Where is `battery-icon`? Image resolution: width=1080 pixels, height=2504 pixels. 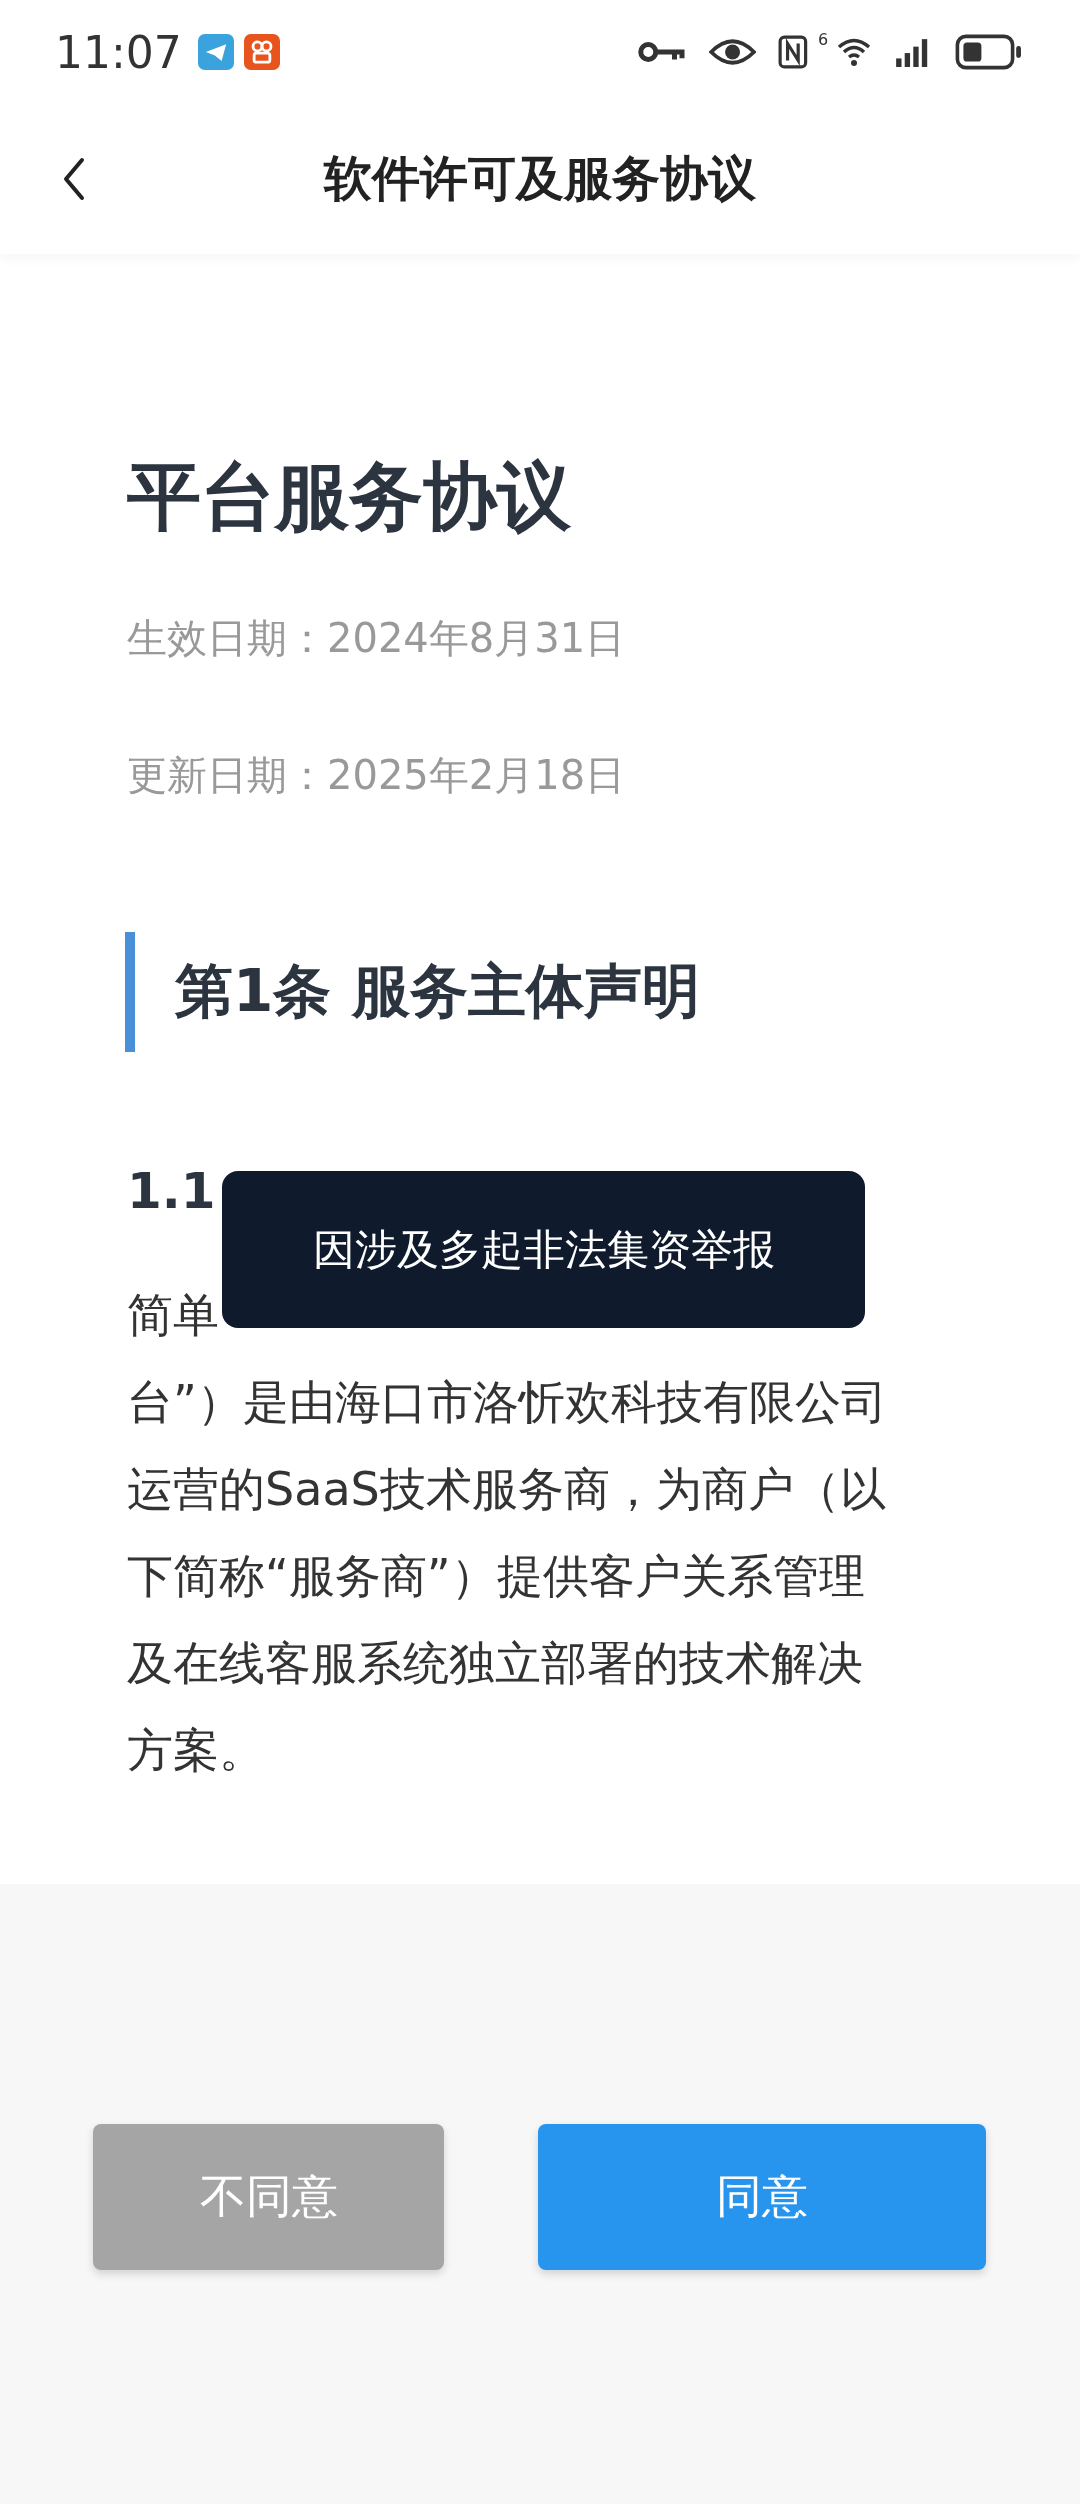
battery-icon is located at coordinates (988, 52).